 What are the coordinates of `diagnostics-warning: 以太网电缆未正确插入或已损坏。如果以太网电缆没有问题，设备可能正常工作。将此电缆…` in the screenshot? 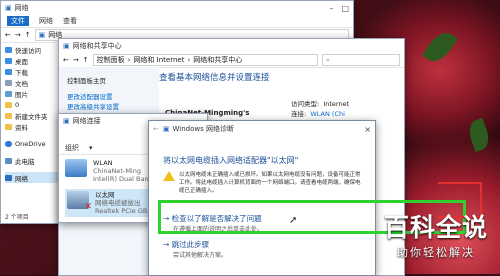 It's located at (263, 187).